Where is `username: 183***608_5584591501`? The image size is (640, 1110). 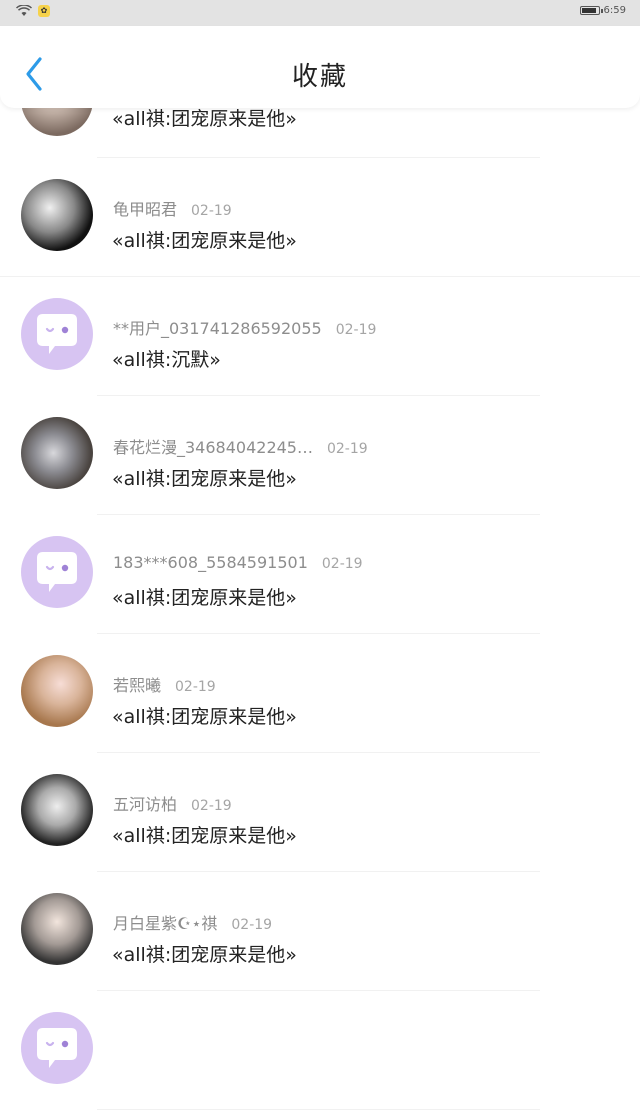
username: 183***608_5584591501 is located at coordinates (210, 562).